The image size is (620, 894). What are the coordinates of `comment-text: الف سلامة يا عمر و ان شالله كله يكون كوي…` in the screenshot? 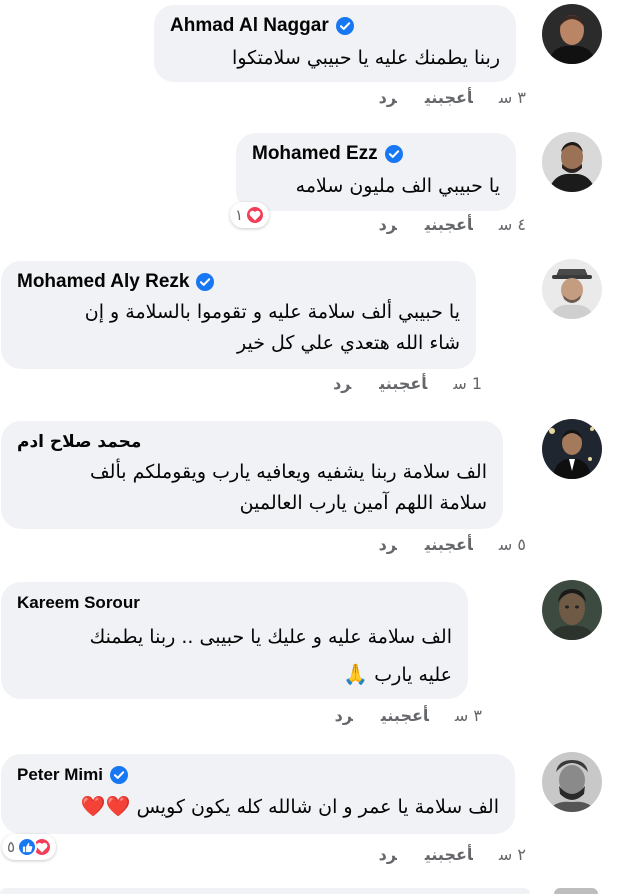 It's located at (289, 806).